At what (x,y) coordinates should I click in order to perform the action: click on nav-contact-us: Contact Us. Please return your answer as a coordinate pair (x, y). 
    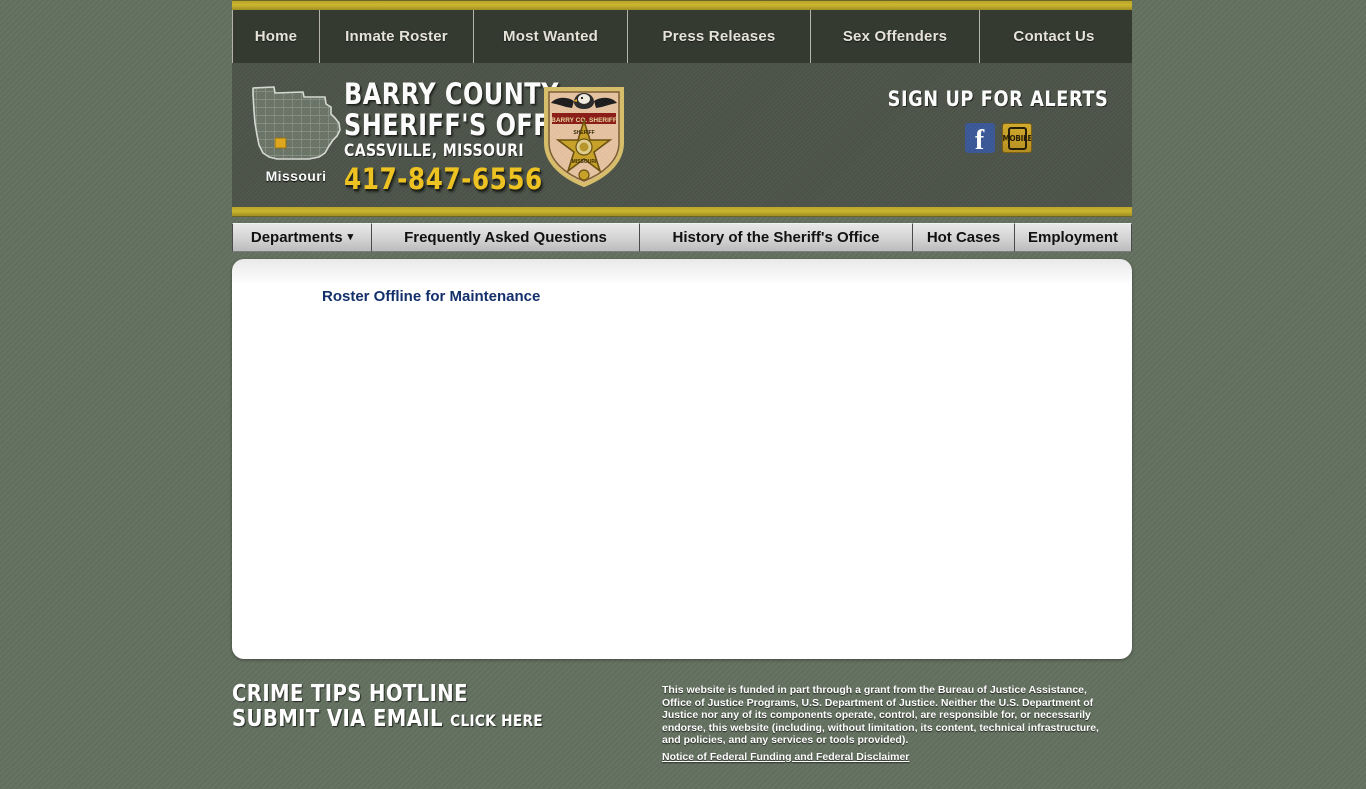
    Looking at the image, I should click on (1054, 36).